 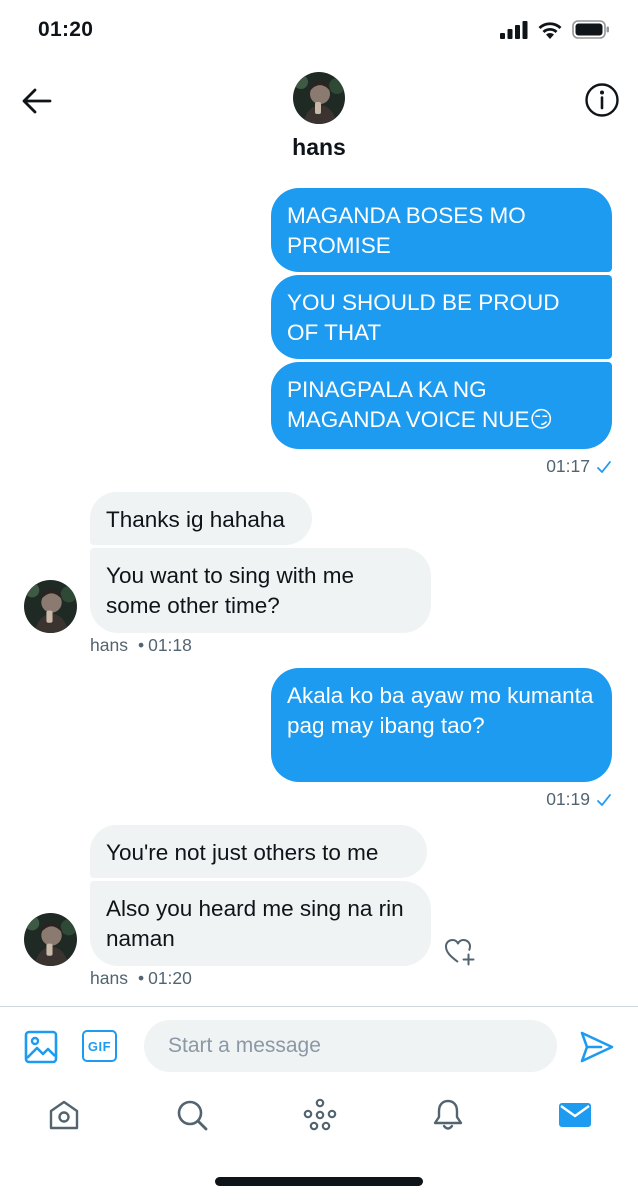 What do you see at coordinates (568, 799) in the screenshot?
I see `timestamp-text: 01:19` at bounding box center [568, 799].